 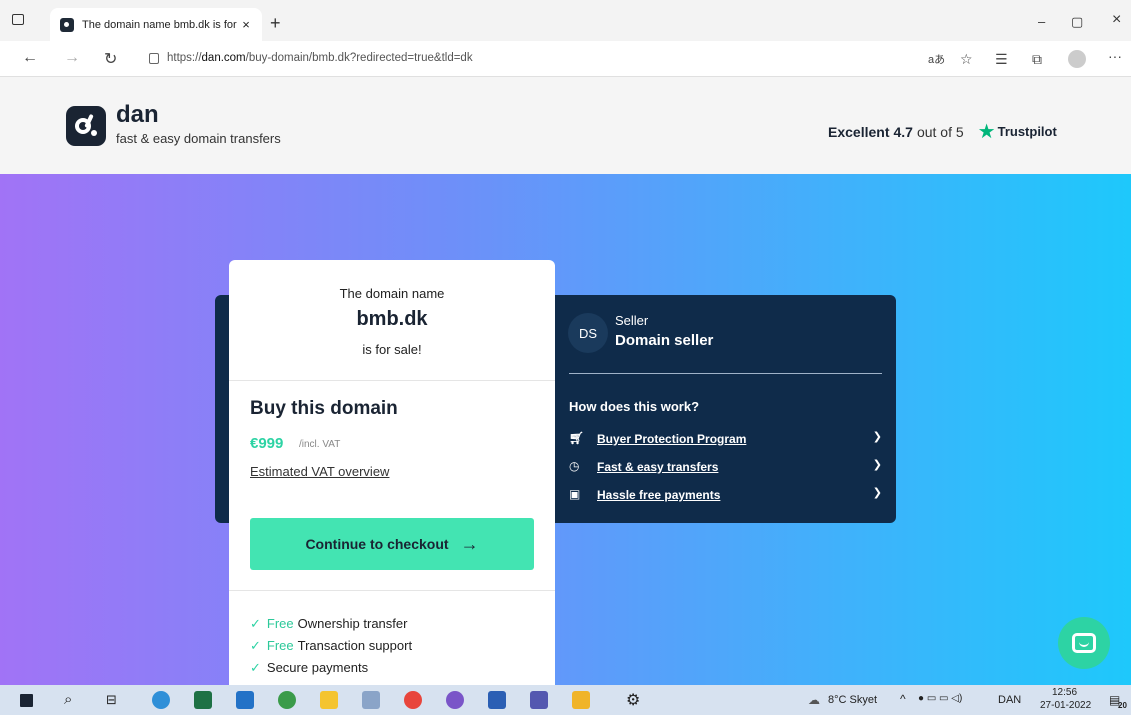 I want to click on favorites-icon: ☰, so click(x=1001, y=59).